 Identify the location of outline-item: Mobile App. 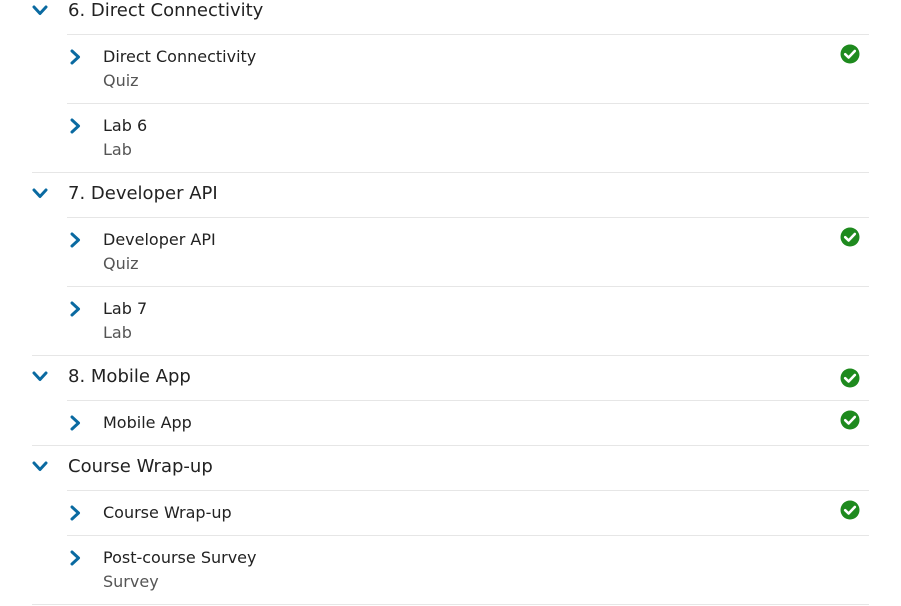
(468, 422).